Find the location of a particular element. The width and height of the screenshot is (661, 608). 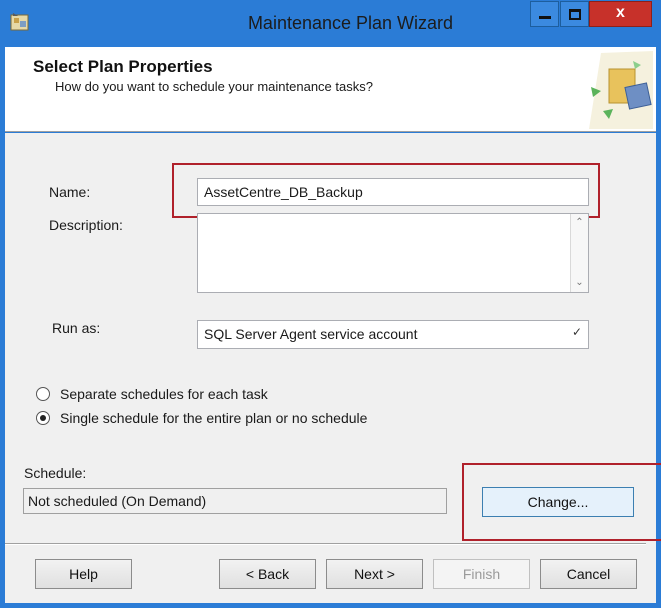

cancel-button: Cancel is located at coordinates (588, 574).